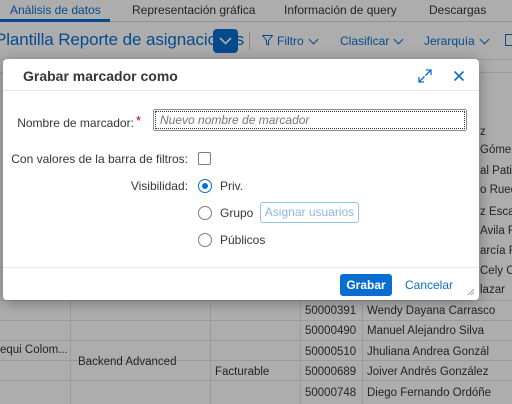 This screenshot has height=404, width=512. What do you see at coordinates (237, 213) in the screenshot?
I see `radio-label: Grupo` at bounding box center [237, 213].